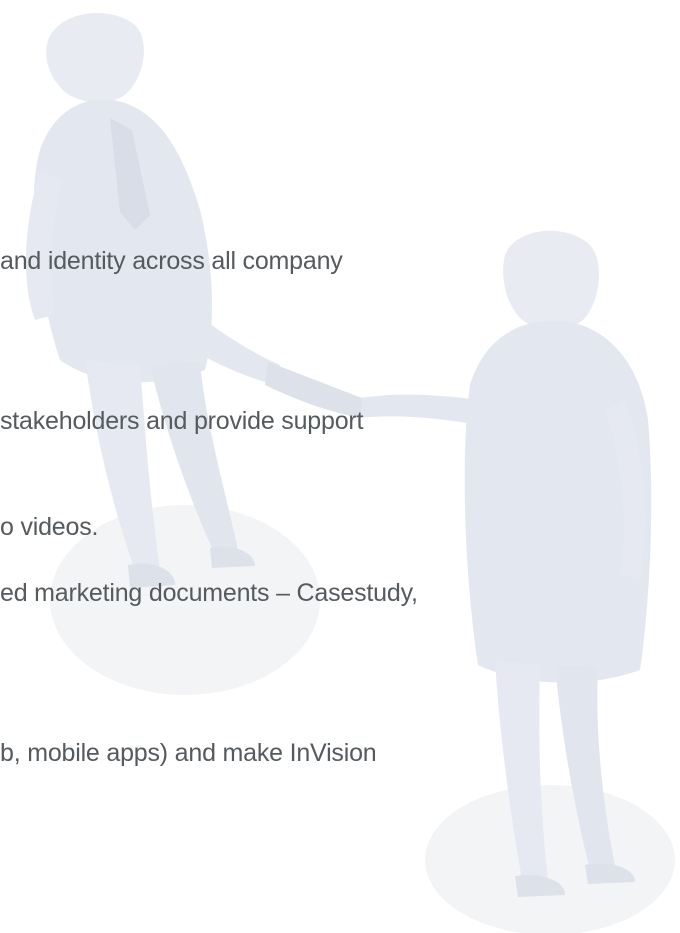 Image resolution: width=680 pixels, height=933 pixels. What do you see at coordinates (182, 421) in the screenshot?
I see `text-line-stakeholders: stakeholders and provide support` at bounding box center [182, 421].